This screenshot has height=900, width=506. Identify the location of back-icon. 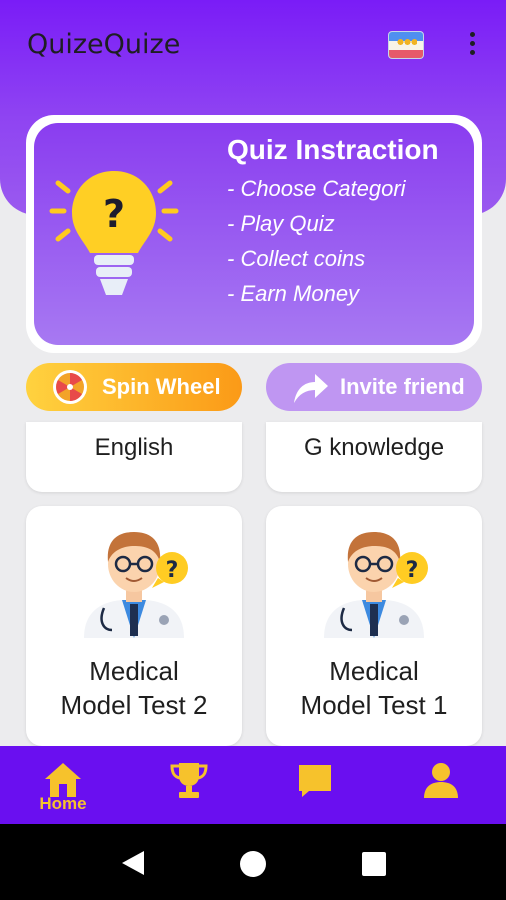
(133, 863).